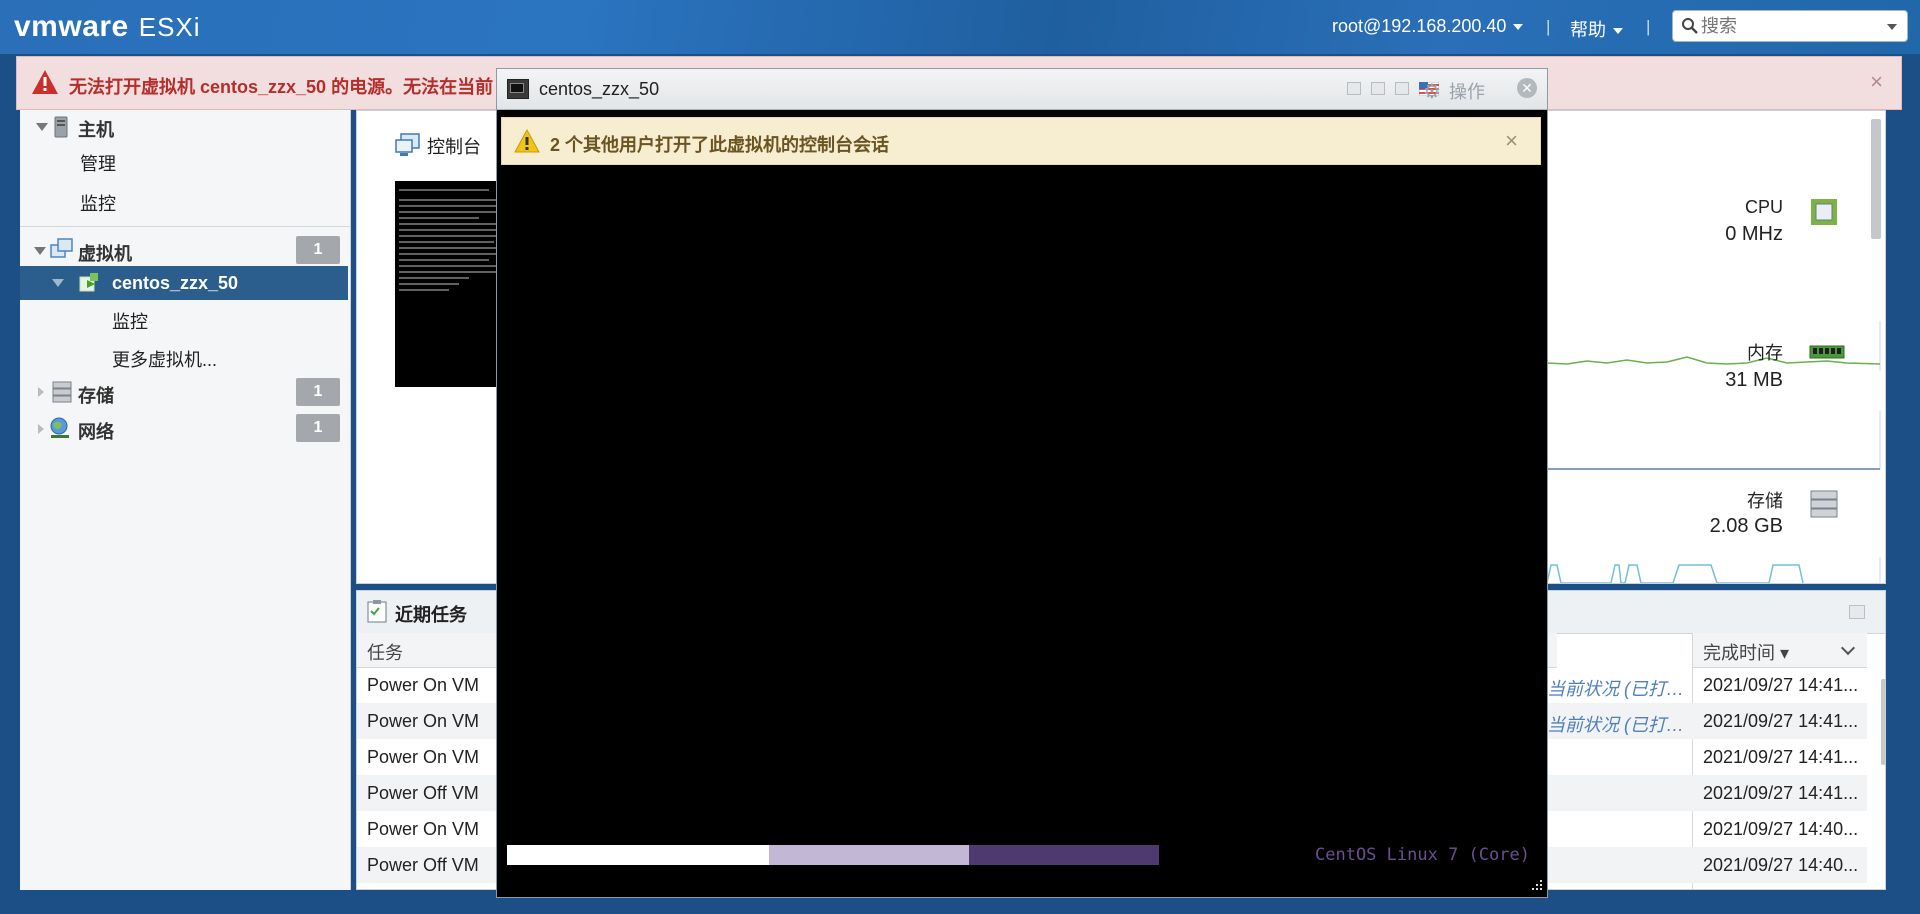  I want to click on virtual-machines-icon, so click(61, 248).